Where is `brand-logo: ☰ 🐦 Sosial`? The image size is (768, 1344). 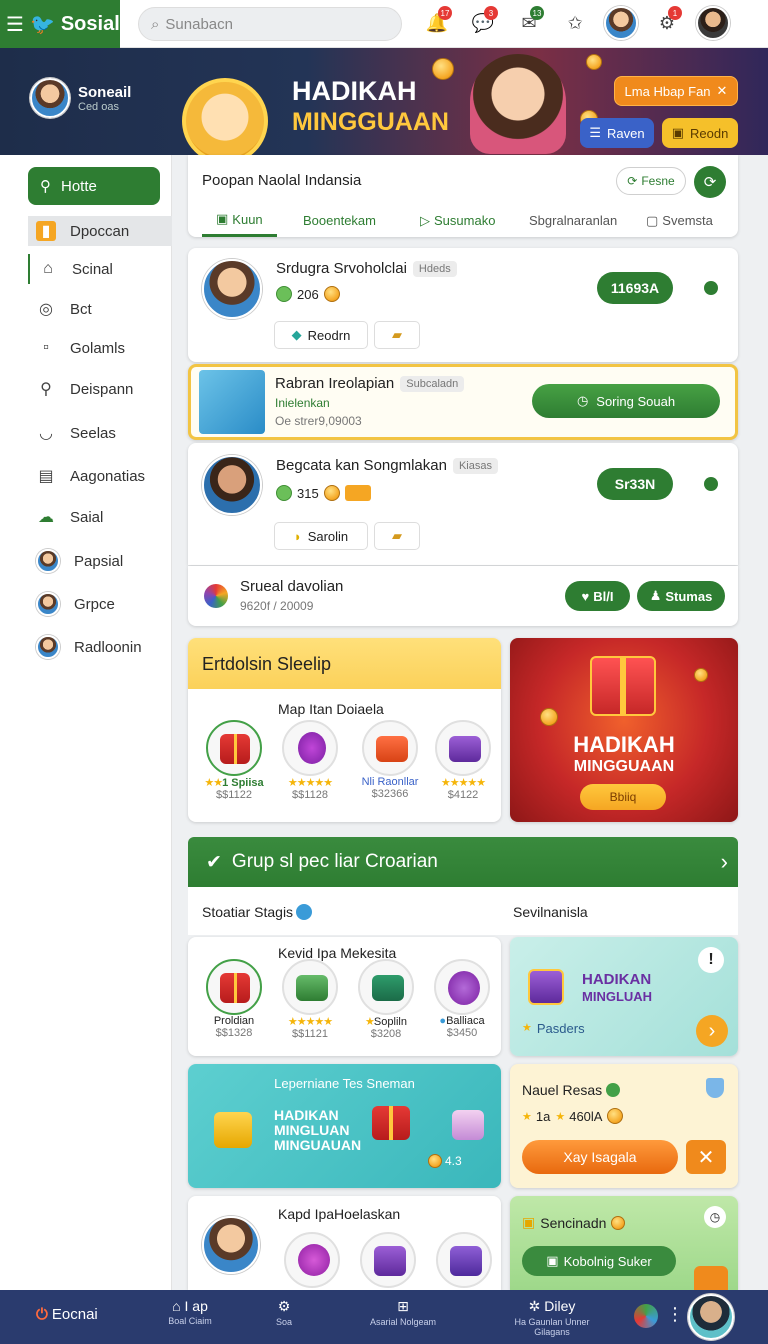
brand-logo: ☰ 🐦 Sosial is located at coordinates (60, 24).